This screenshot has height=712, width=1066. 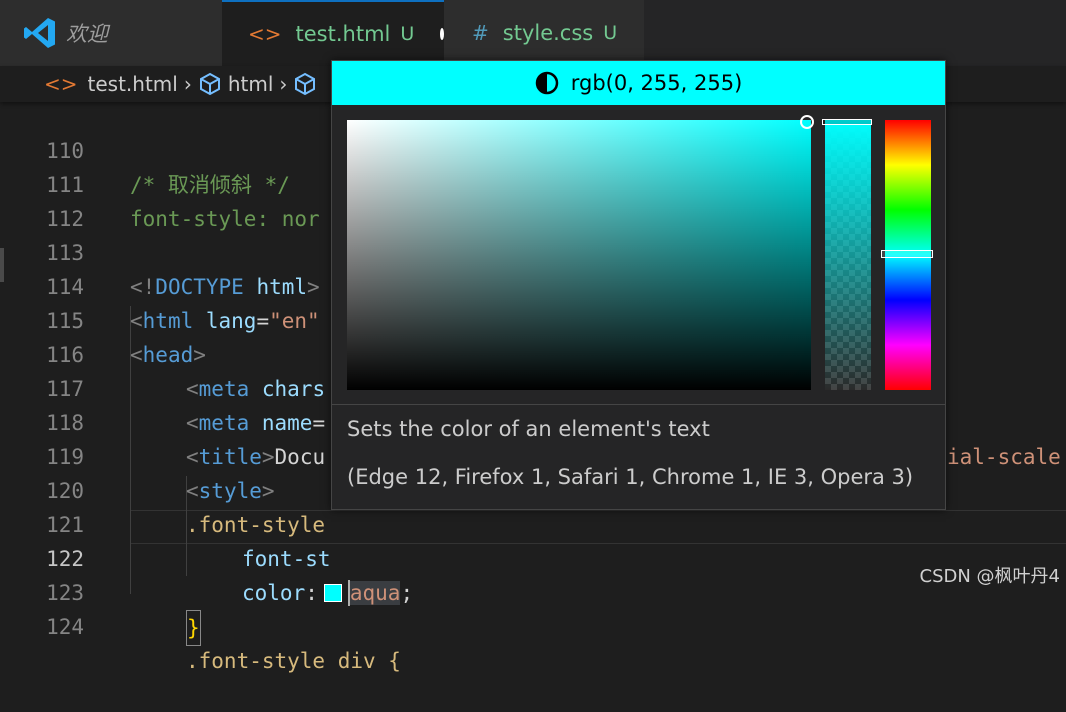 I want to click on tab-bar: 欢迎 <> test.html U # style.css U, so click(x=533, y=33).